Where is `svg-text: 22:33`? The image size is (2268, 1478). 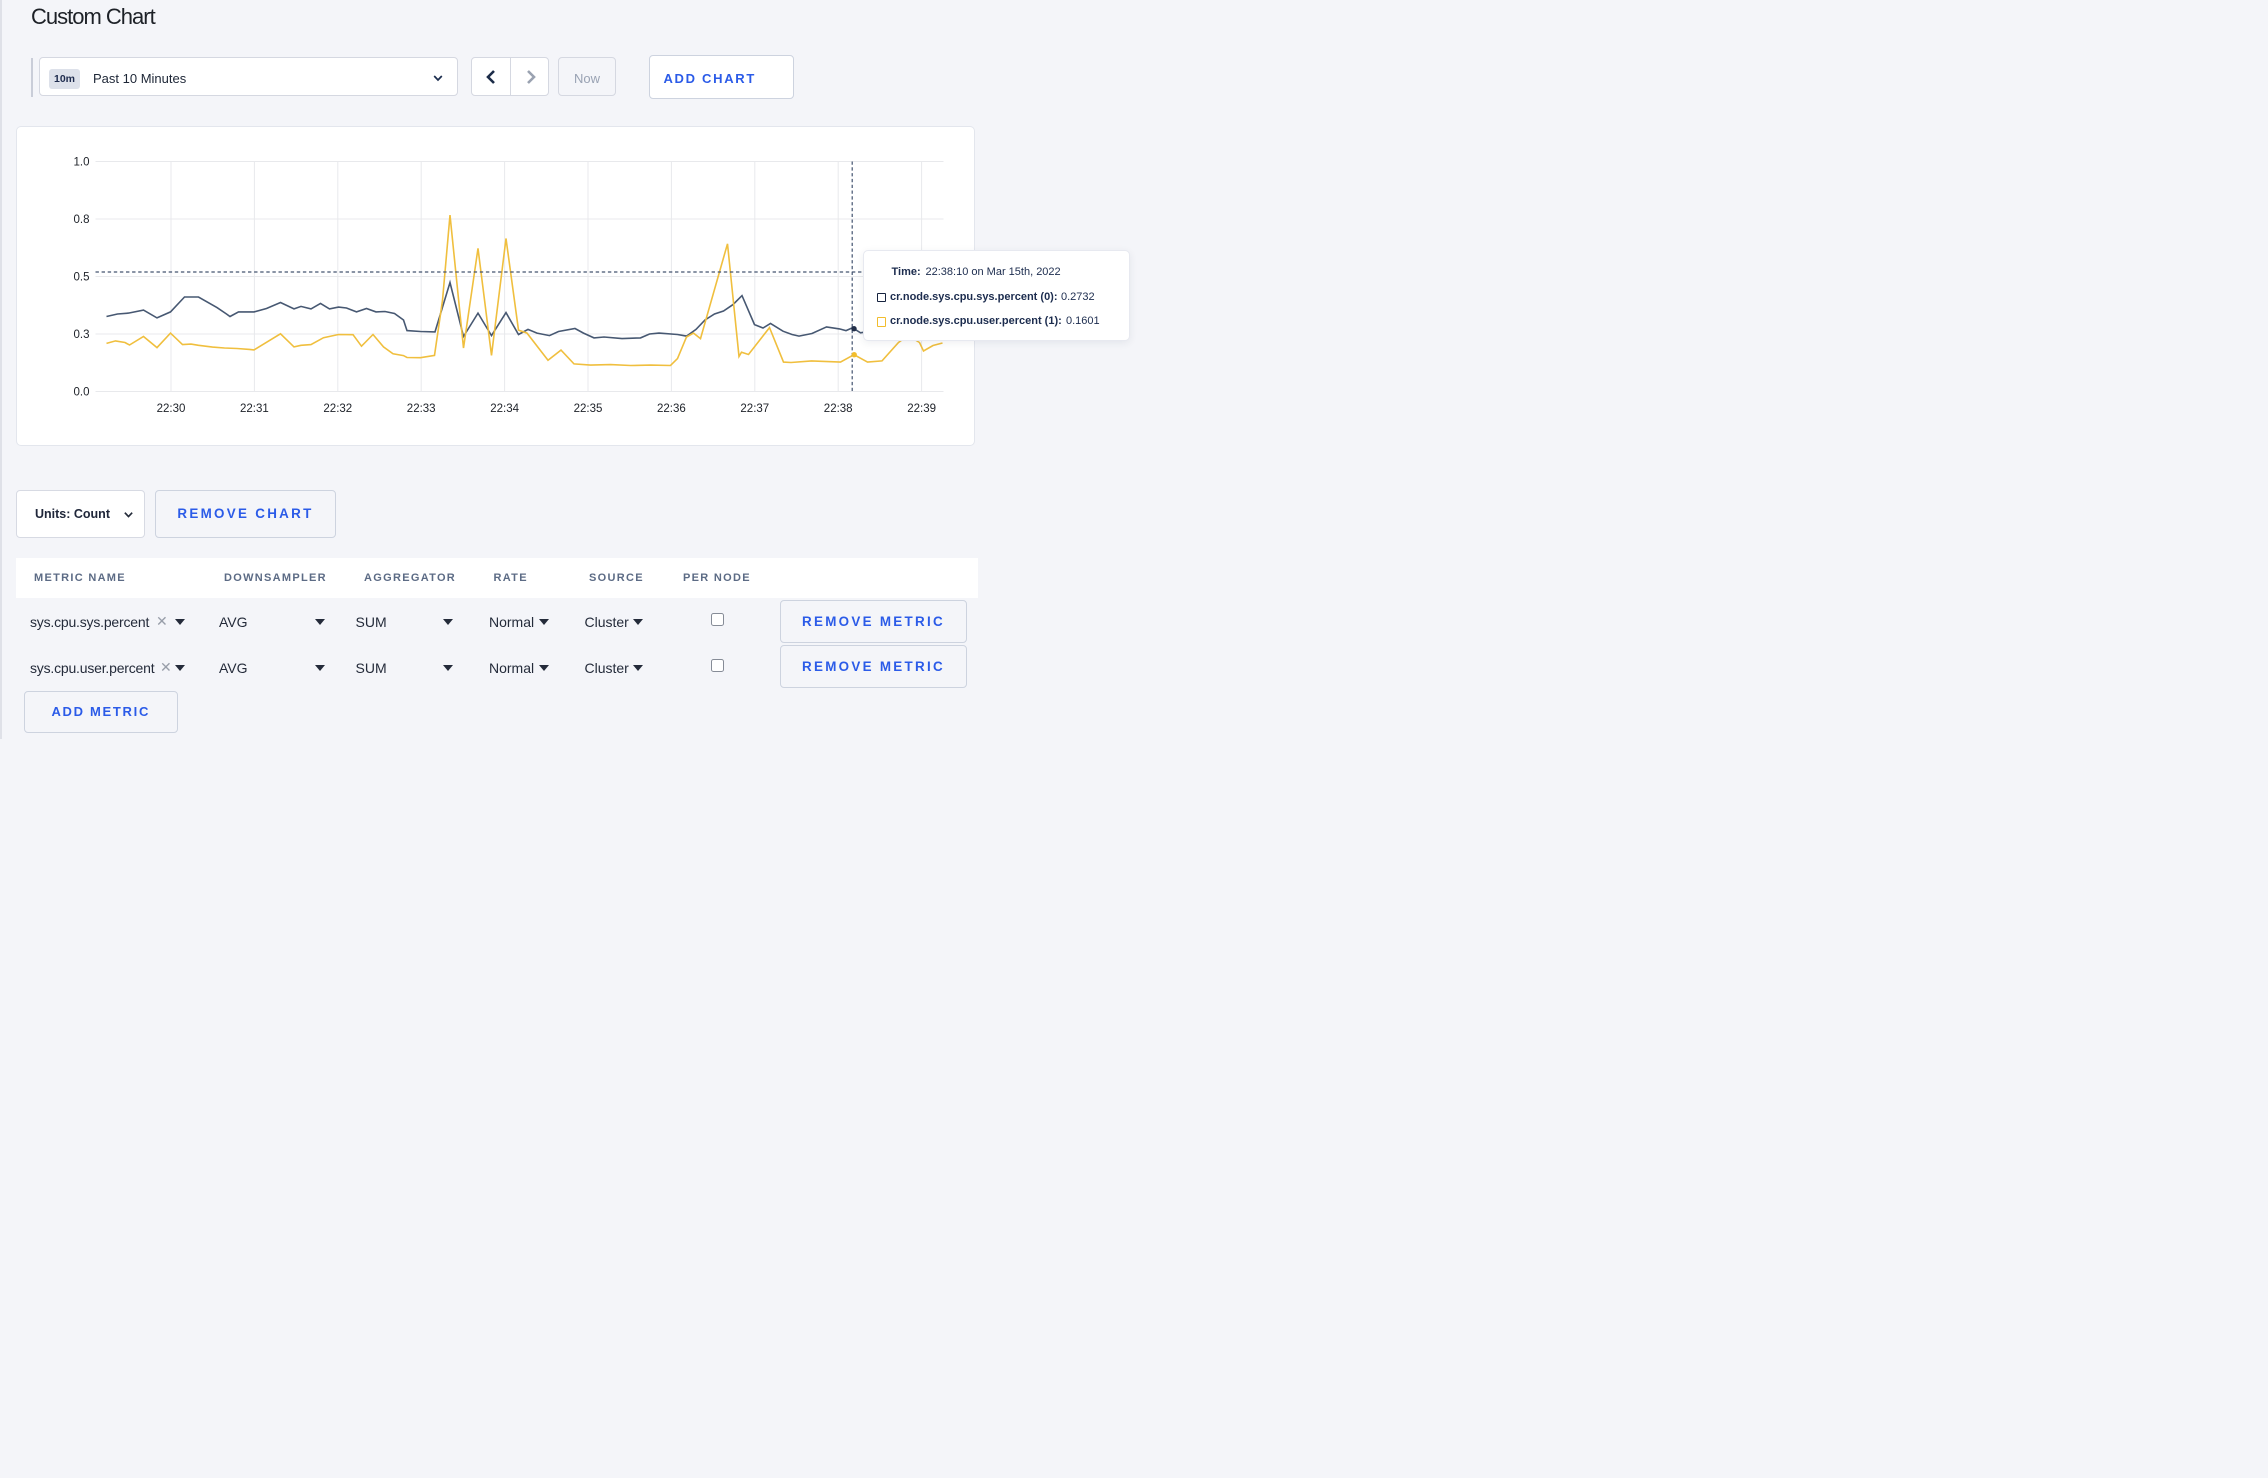 svg-text: 22:33 is located at coordinates (420, 409).